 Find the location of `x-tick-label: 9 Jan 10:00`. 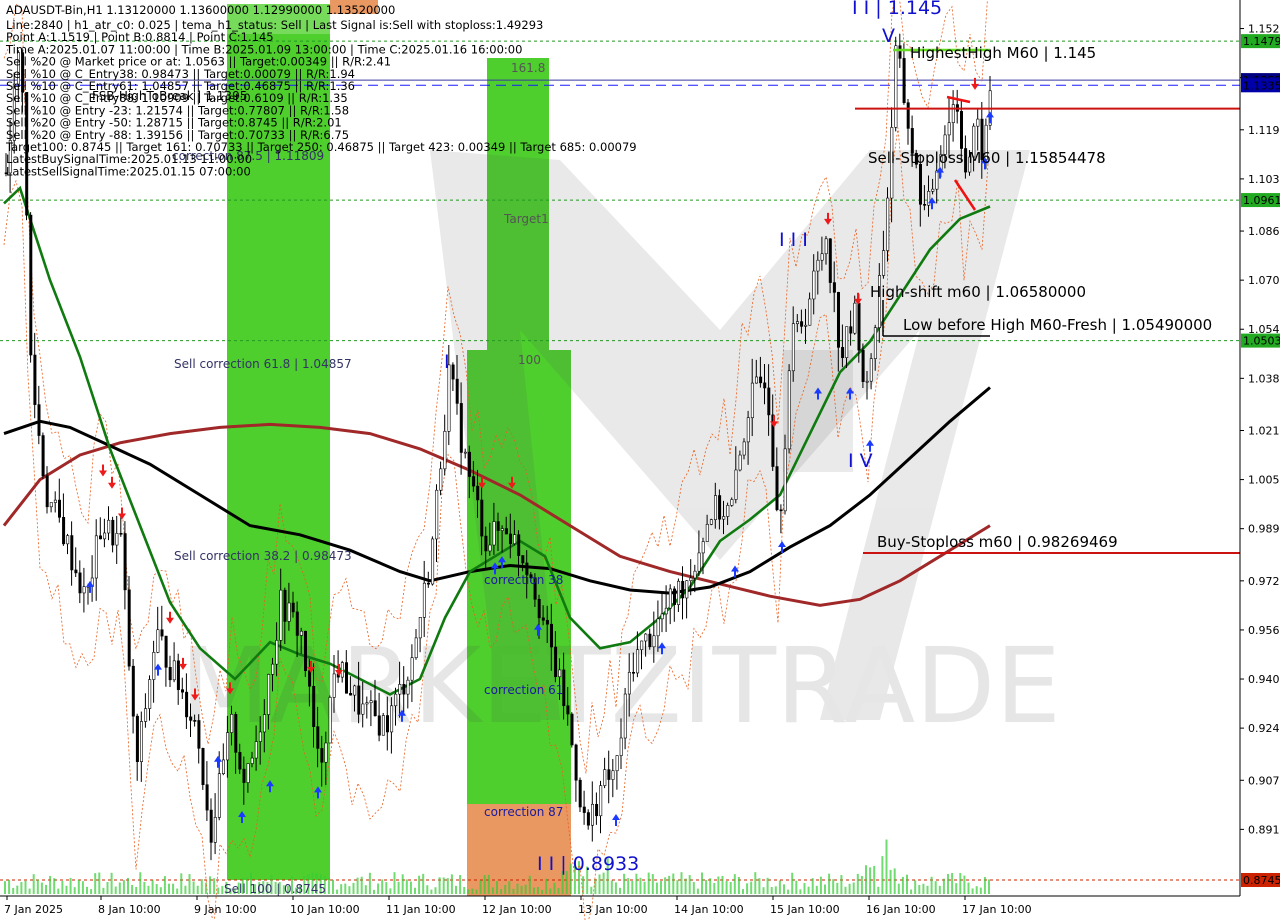

x-tick-label: 9 Jan 10:00 is located at coordinates (225, 909).